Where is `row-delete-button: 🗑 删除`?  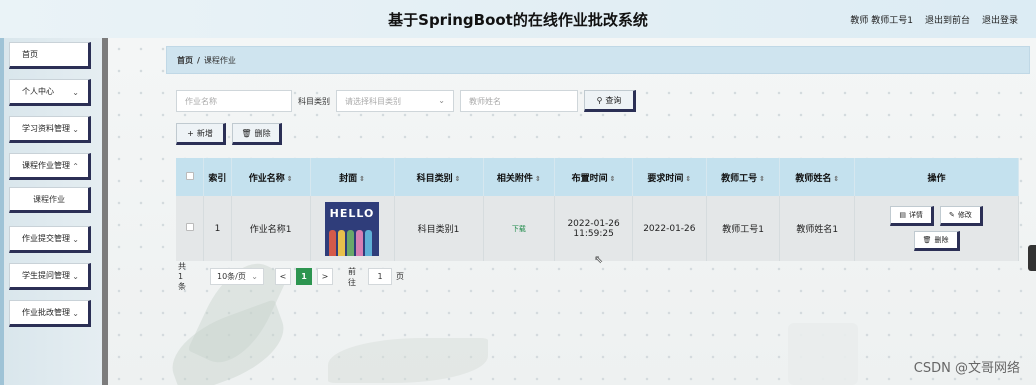
row-delete-button: 🗑 删除 is located at coordinates (936, 241).